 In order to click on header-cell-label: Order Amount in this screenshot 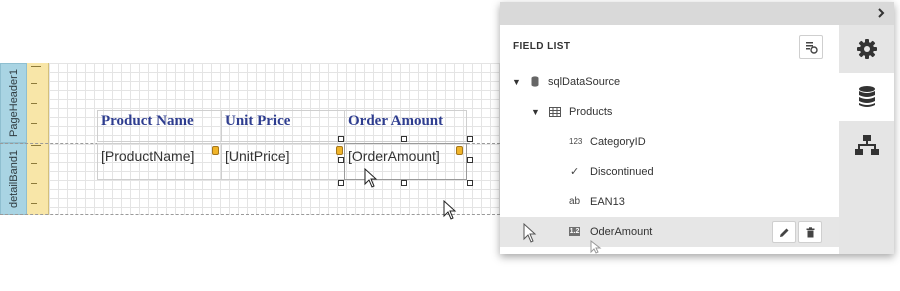, I will do `click(396, 121)`.